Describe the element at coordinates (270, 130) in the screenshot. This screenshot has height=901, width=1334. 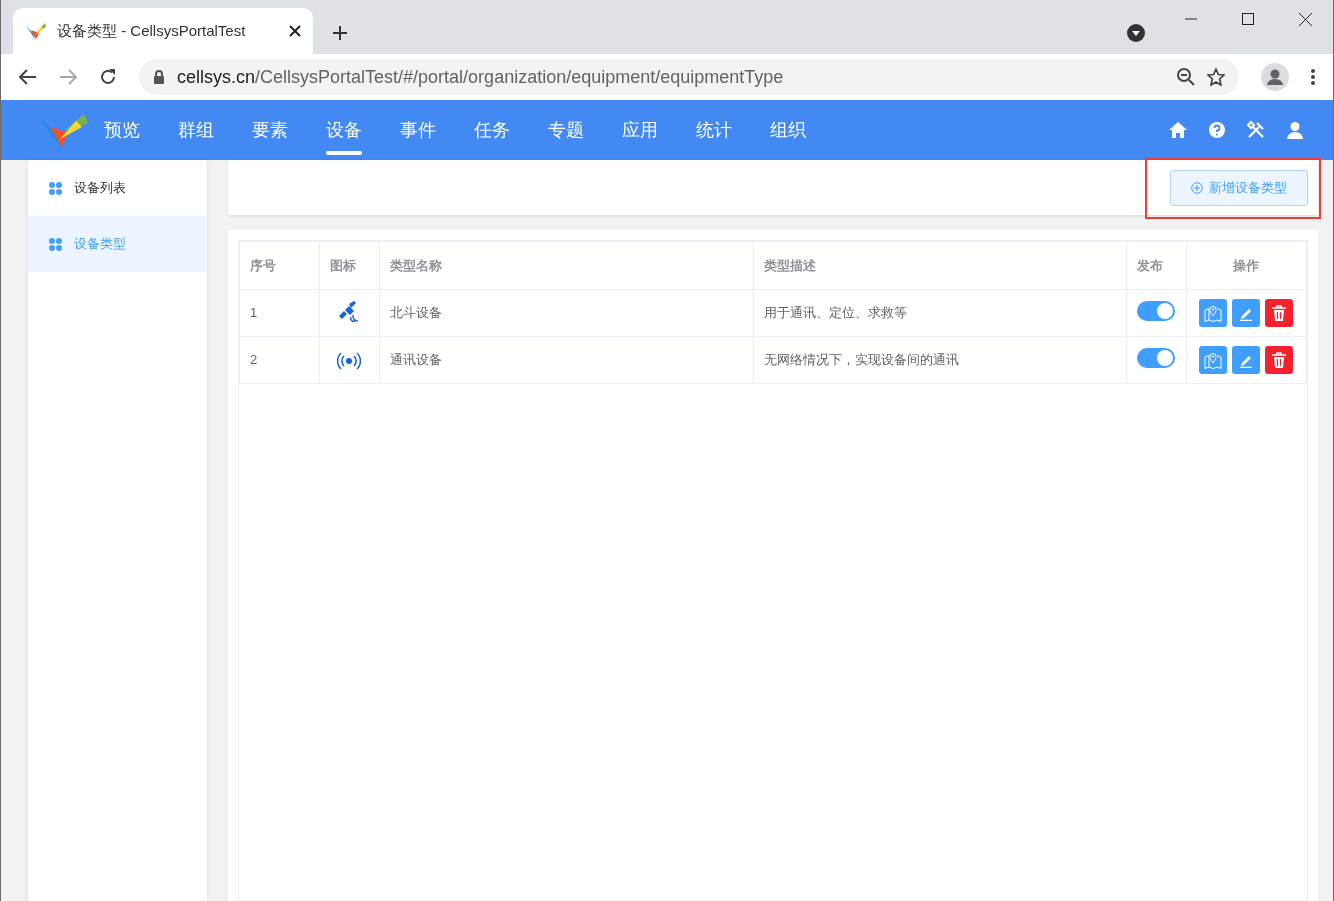
I see `nav-item: 要素` at that location.